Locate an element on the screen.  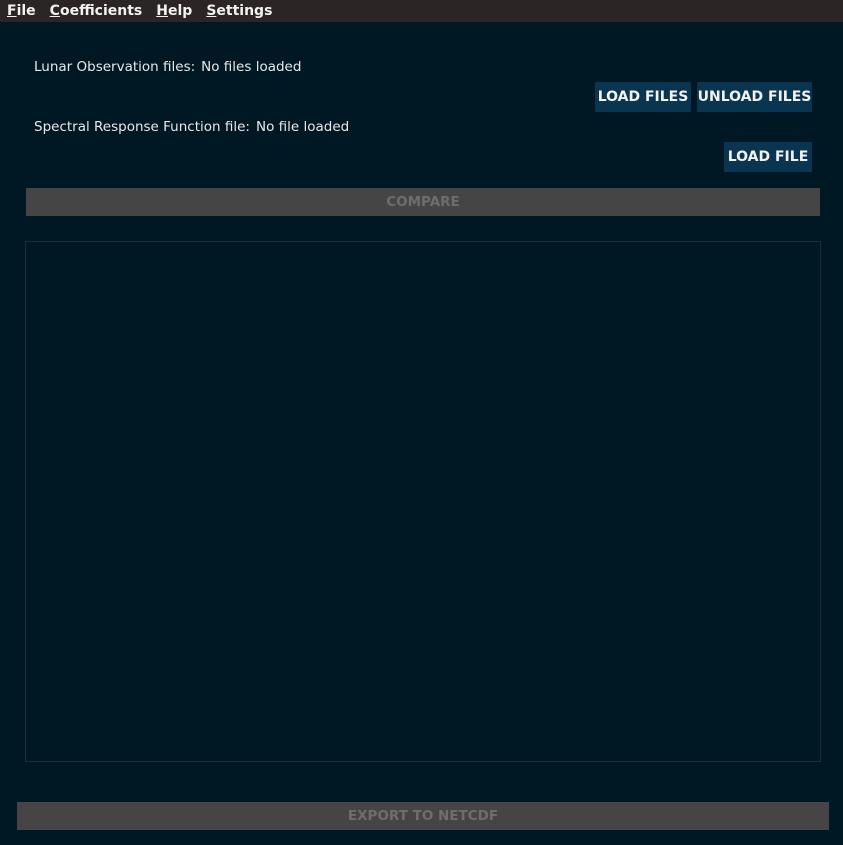
srf-file-label: Spectral Response Function file: is located at coordinates (142, 127).